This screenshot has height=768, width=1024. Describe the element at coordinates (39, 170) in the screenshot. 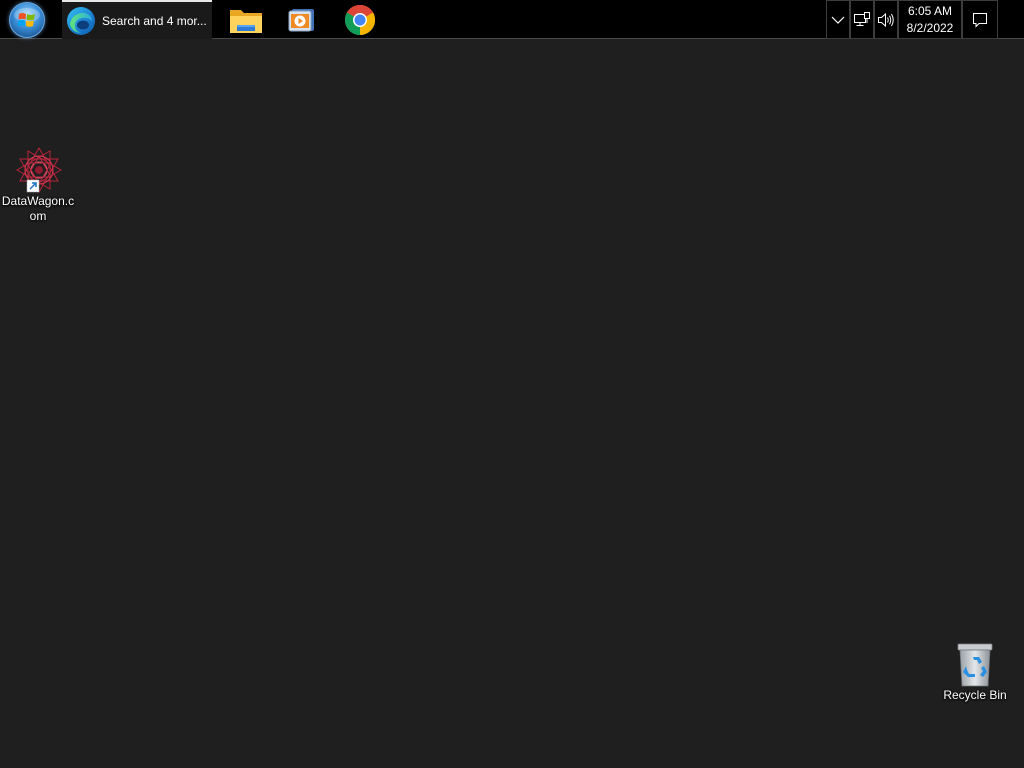

I see `datawagon-shortcut-icon` at that location.